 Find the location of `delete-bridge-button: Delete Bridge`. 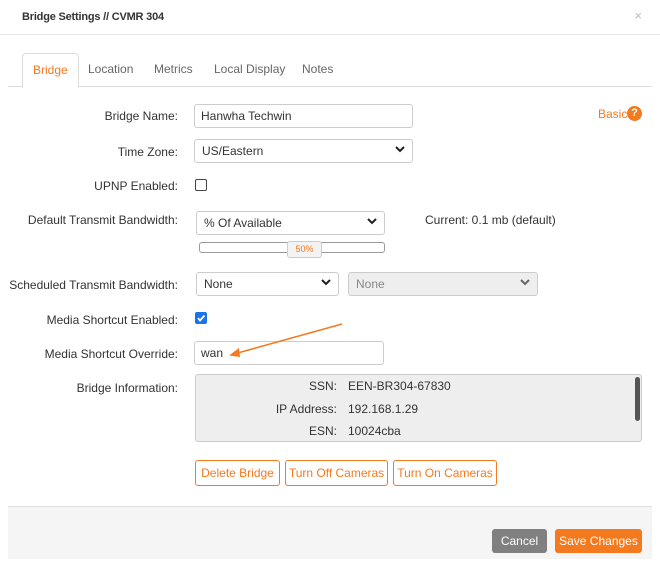

delete-bridge-button: Delete Bridge is located at coordinates (237, 473).